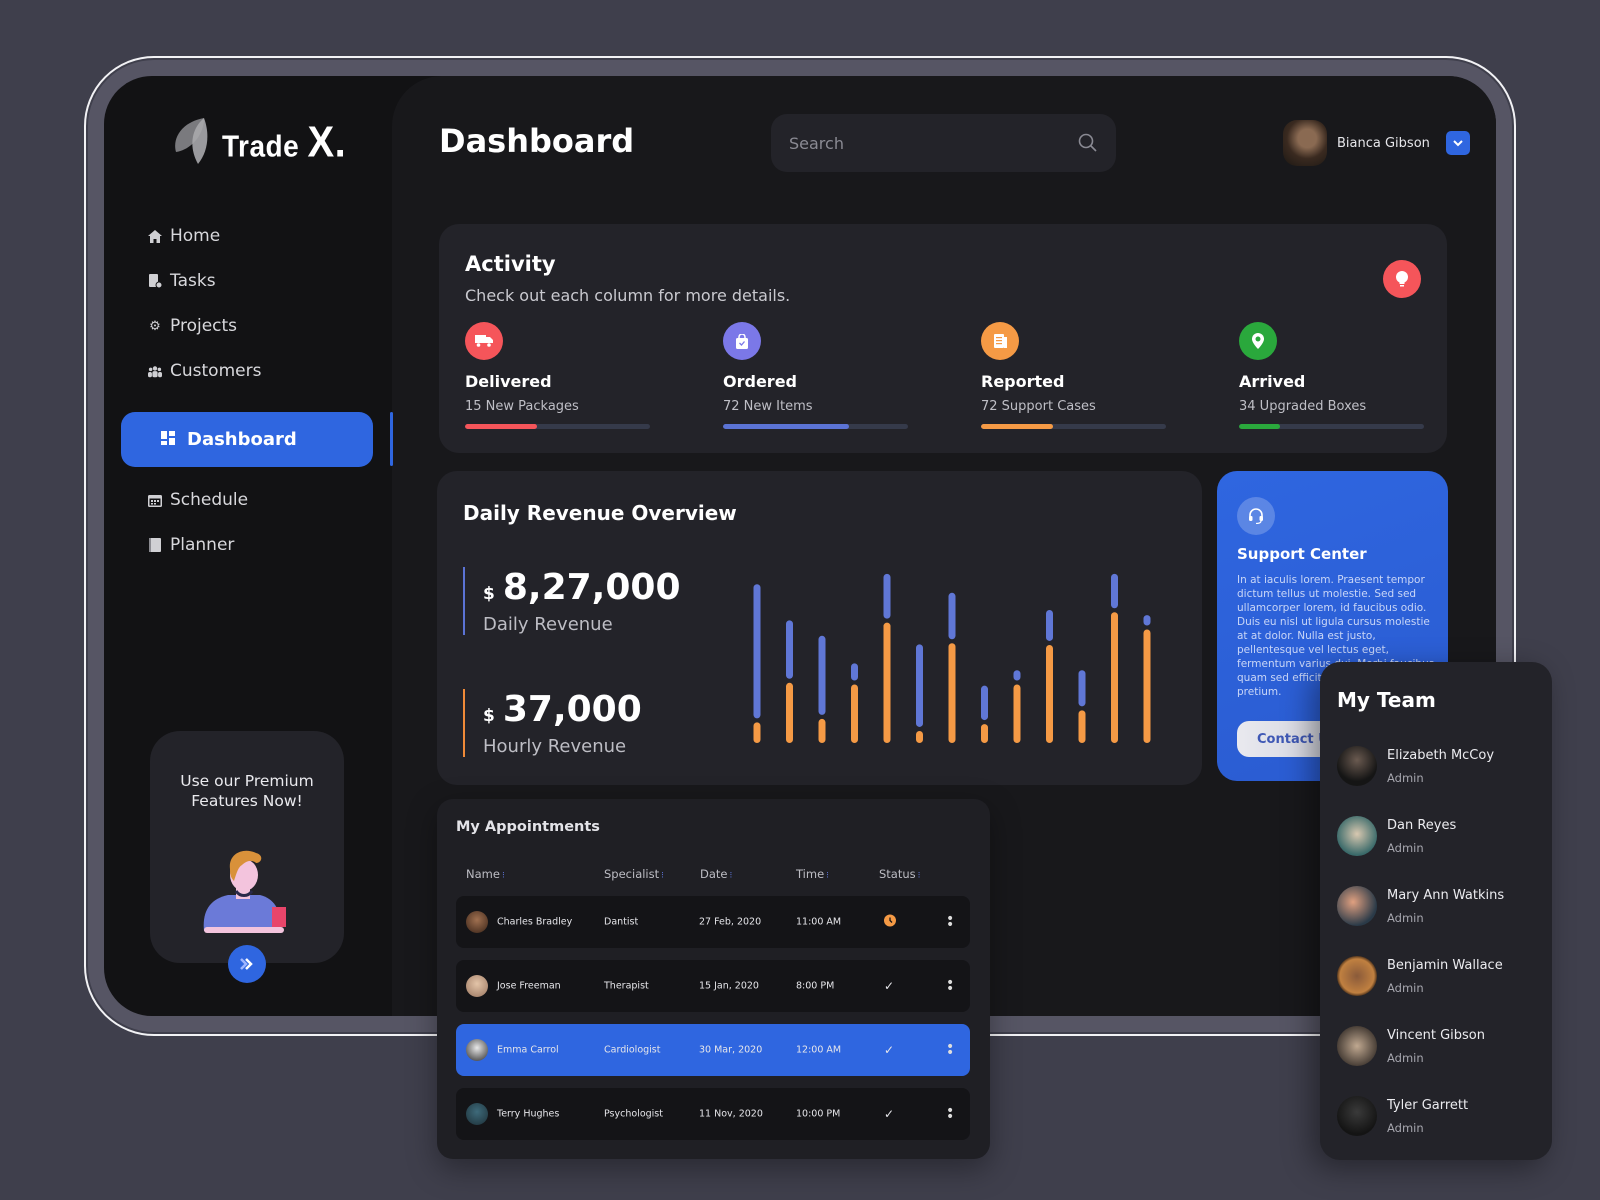 This screenshot has width=1600, height=1200. I want to click on activity-ordered: Ordered 72 New Items, so click(815, 375).